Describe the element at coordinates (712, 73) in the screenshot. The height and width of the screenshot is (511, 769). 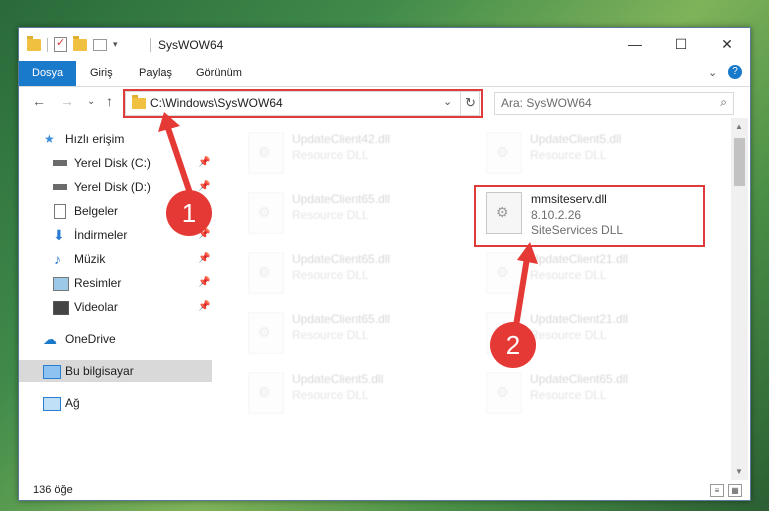
I see `ribbon-expand-icon: ⌄` at that location.